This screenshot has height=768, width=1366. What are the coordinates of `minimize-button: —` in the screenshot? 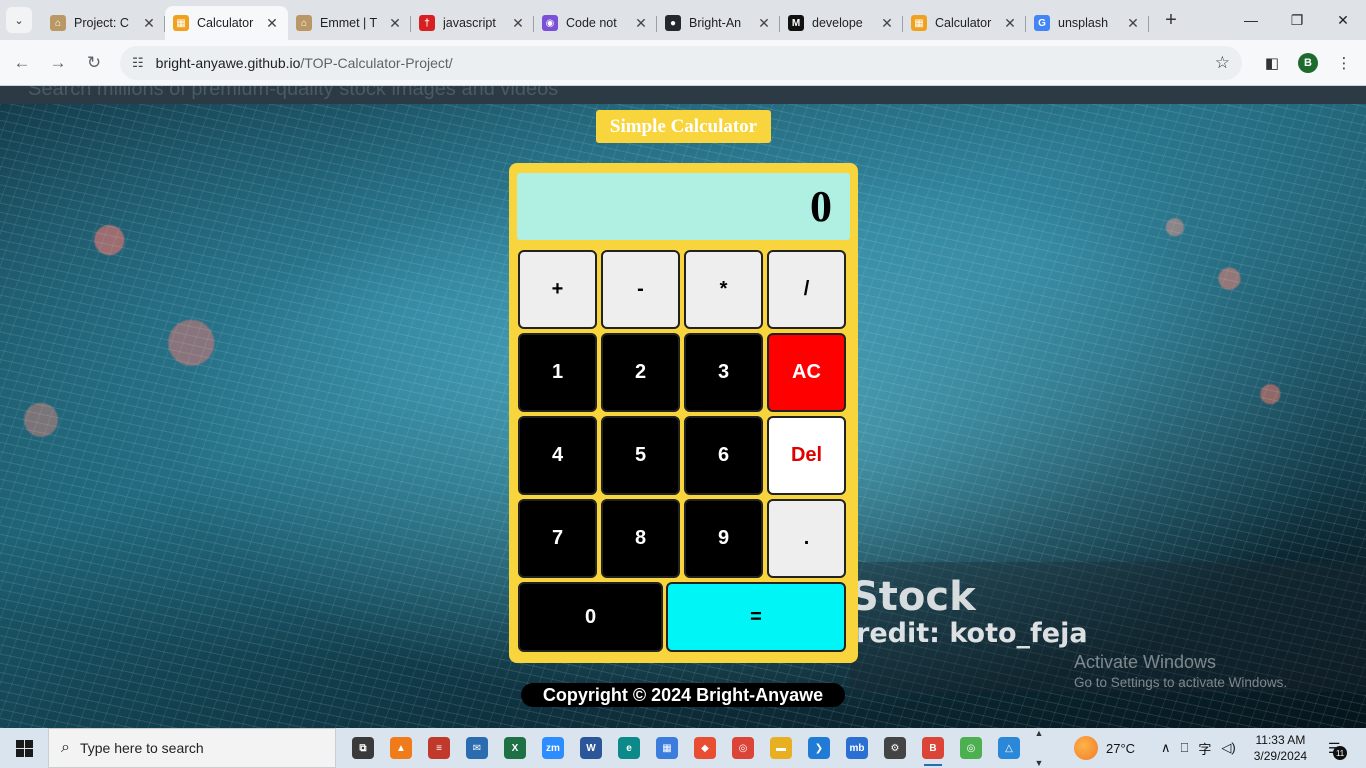 It's located at (1251, 20).